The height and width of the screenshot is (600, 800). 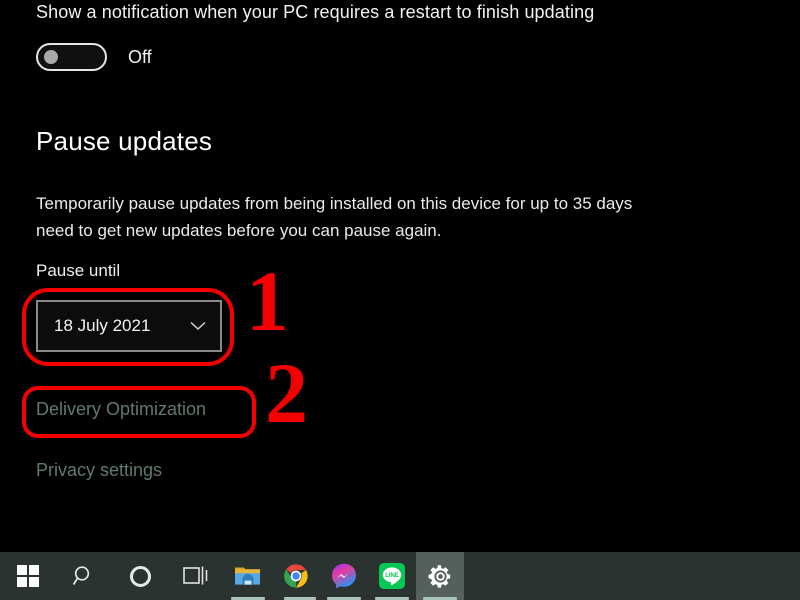 I want to click on privacy-settings-link: Privacy settings, so click(x=99, y=470).